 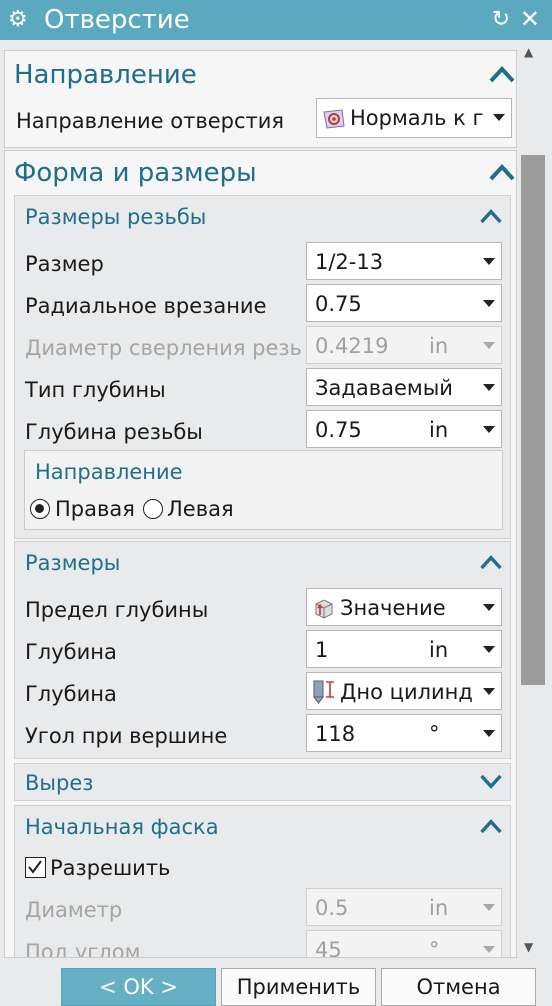 I want to click on apply-button: Применить, so click(x=298, y=987).